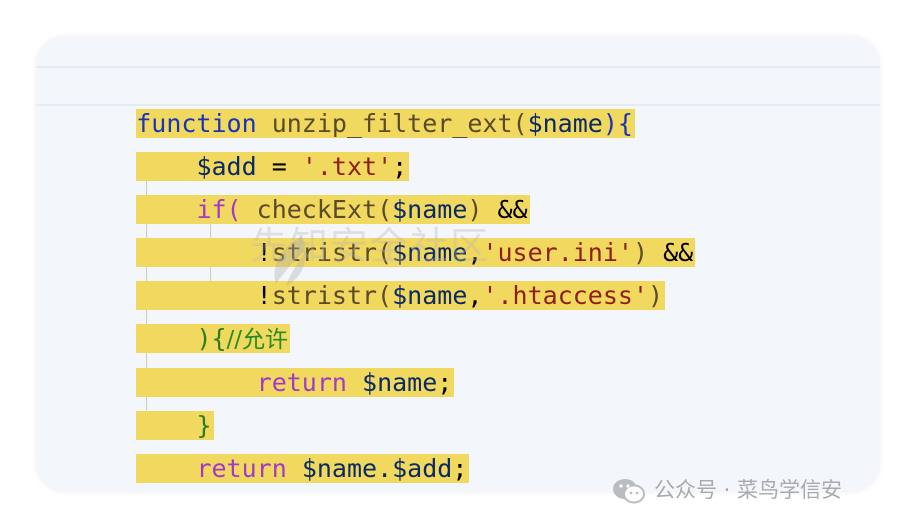  What do you see at coordinates (265, 361) in the screenshot?
I see `code-line-7: return $name;` at bounding box center [265, 361].